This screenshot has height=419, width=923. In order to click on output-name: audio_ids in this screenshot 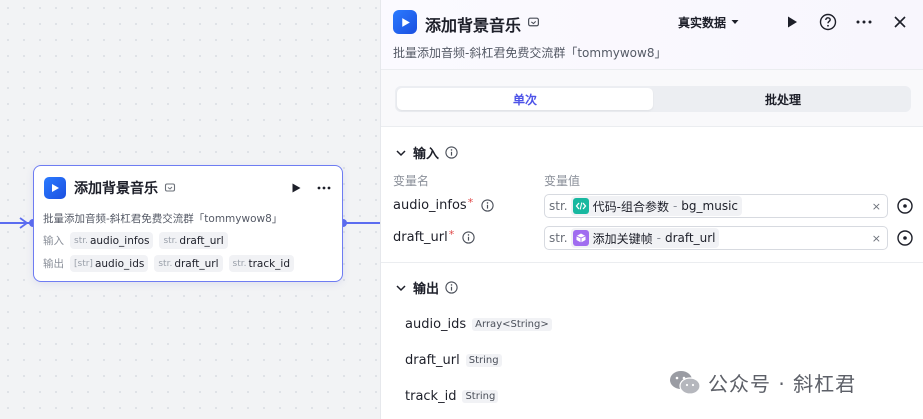, I will do `click(436, 324)`.